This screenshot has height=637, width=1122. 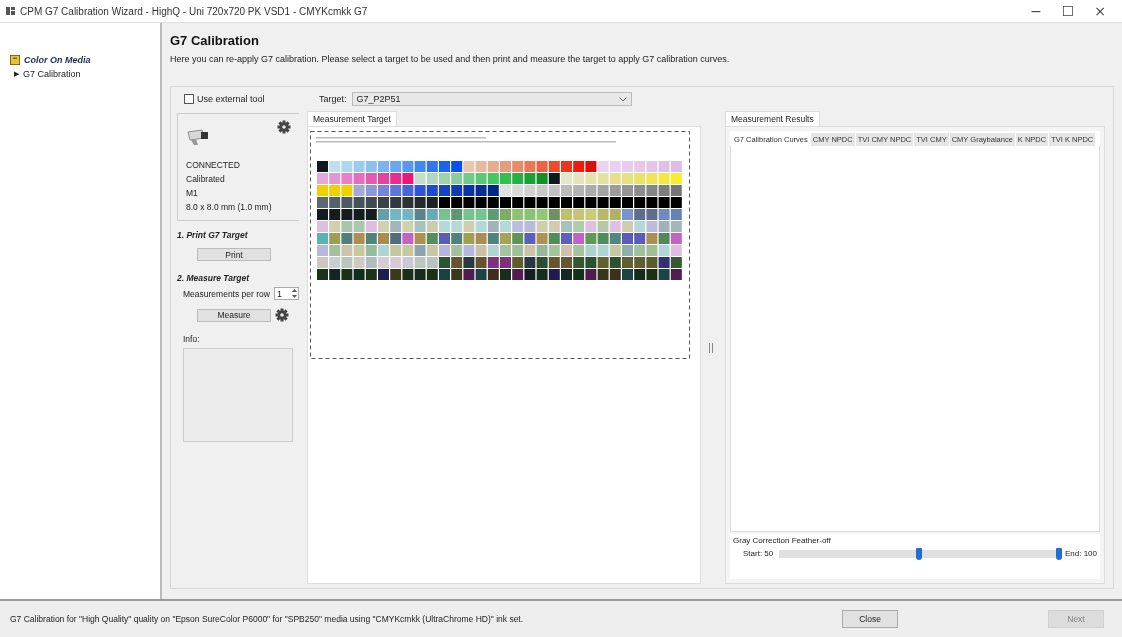 What do you see at coordinates (234, 254) in the screenshot?
I see `print-button: Print` at bounding box center [234, 254].